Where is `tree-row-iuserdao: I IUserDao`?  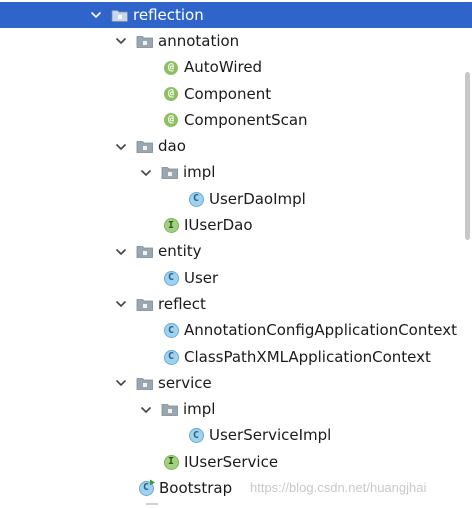 tree-row-iuserdao: I IUserDao is located at coordinates (236, 225).